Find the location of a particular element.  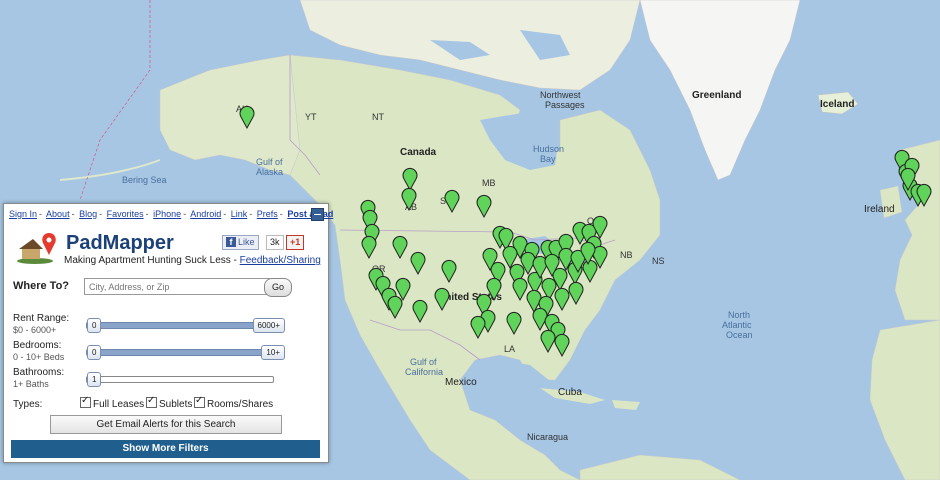

rooms-shares-label: Rooms/Shares is located at coordinates (240, 404).